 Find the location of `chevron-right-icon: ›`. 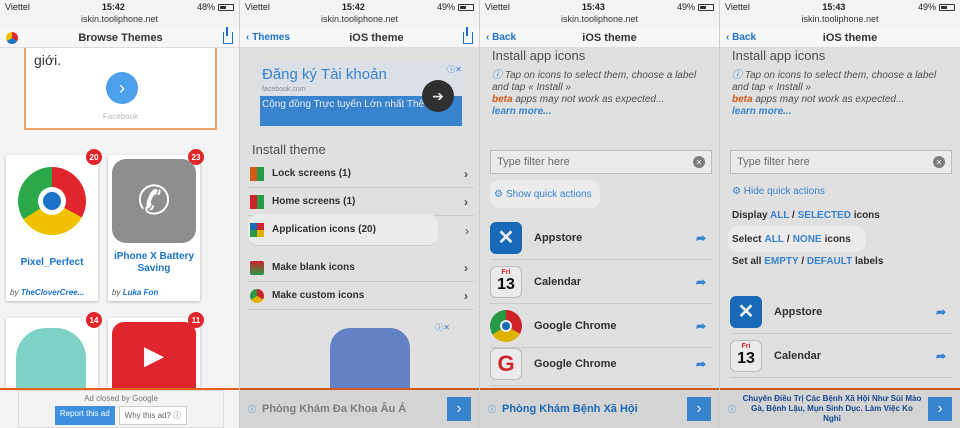

chevron-right-icon: › is located at coordinates (122, 88).